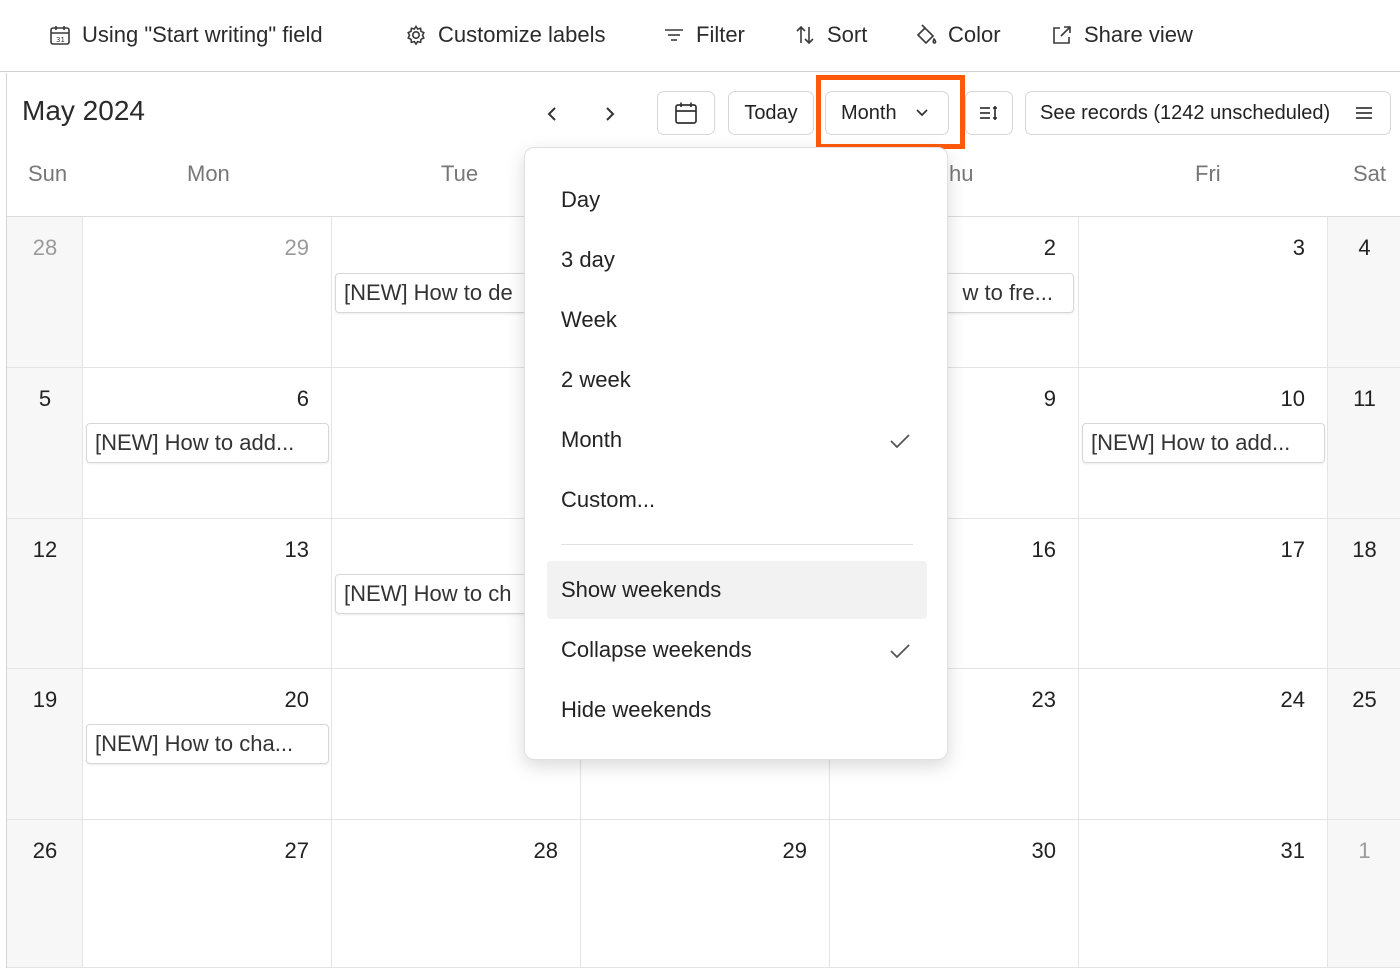 This screenshot has height=968, width=1400. I want to click on day-cell: 5, so click(45, 443).